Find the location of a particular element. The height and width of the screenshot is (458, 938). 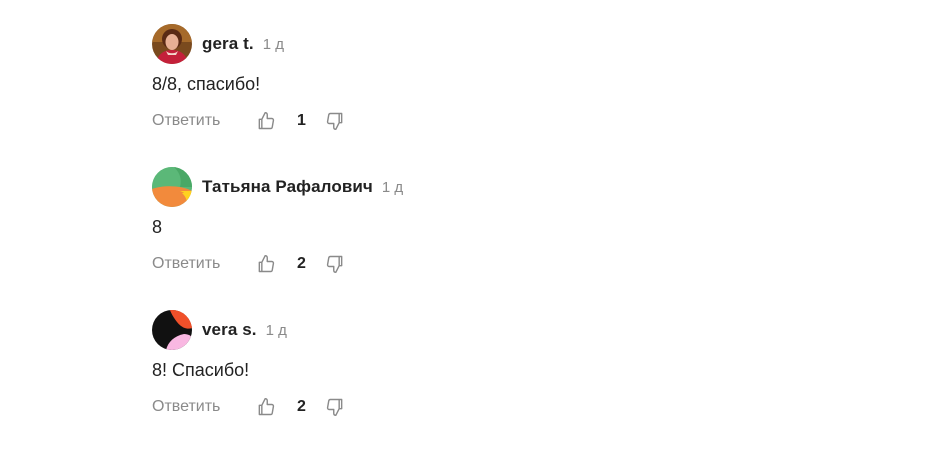

avatar-photo-icon is located at coordinates (172, 44).